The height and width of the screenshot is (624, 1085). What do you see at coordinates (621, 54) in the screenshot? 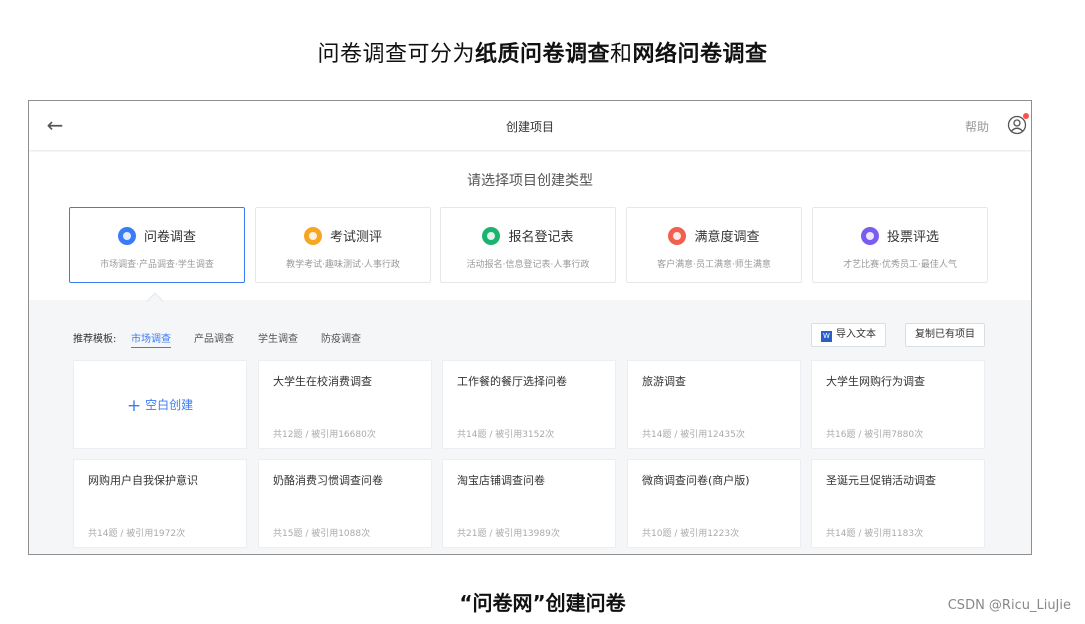
I see `heading-and: 和` at bounding box center [621, 54].